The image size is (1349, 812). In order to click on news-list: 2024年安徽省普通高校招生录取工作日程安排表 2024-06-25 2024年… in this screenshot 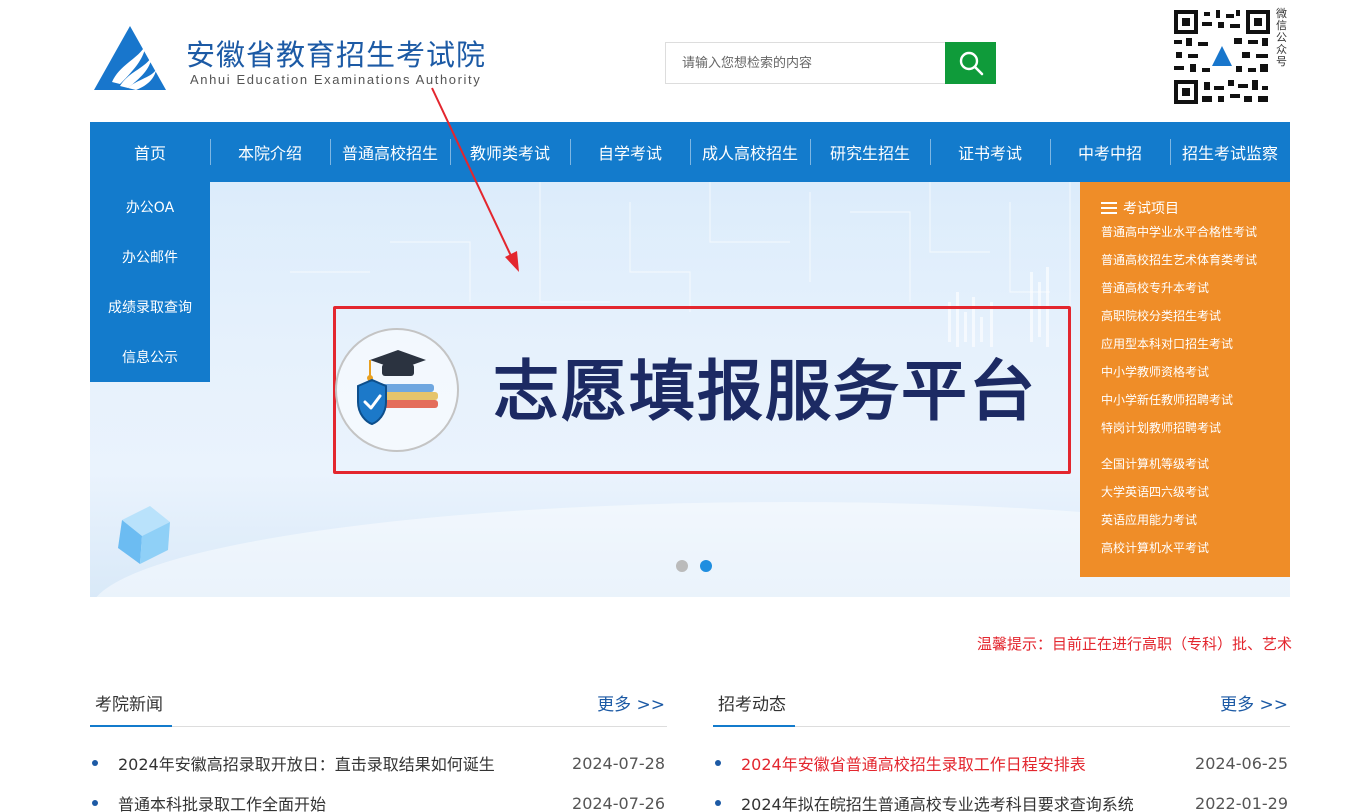, I will do `click(1001, 769)`.